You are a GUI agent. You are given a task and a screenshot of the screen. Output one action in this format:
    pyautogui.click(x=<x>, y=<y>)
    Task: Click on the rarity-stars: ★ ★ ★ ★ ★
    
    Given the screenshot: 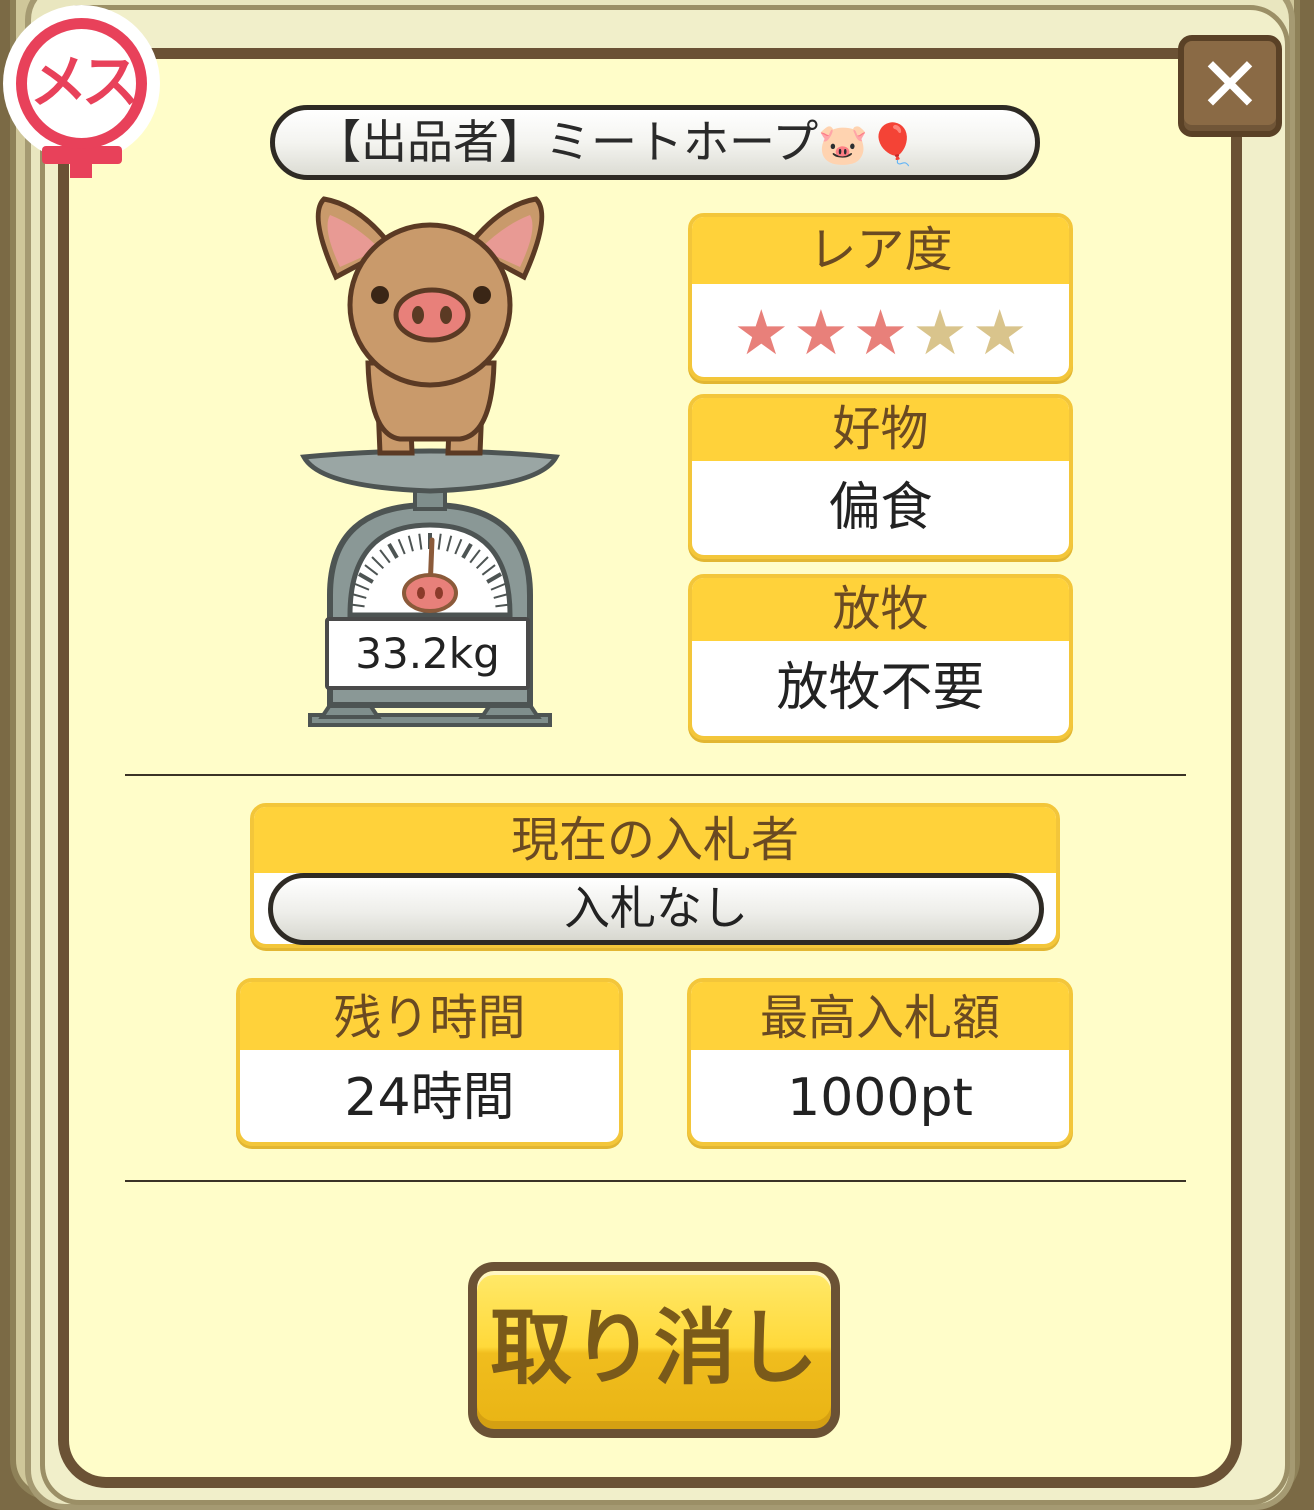 What is the action you would take?
    pyautogui.click(x=880, y=333)
    